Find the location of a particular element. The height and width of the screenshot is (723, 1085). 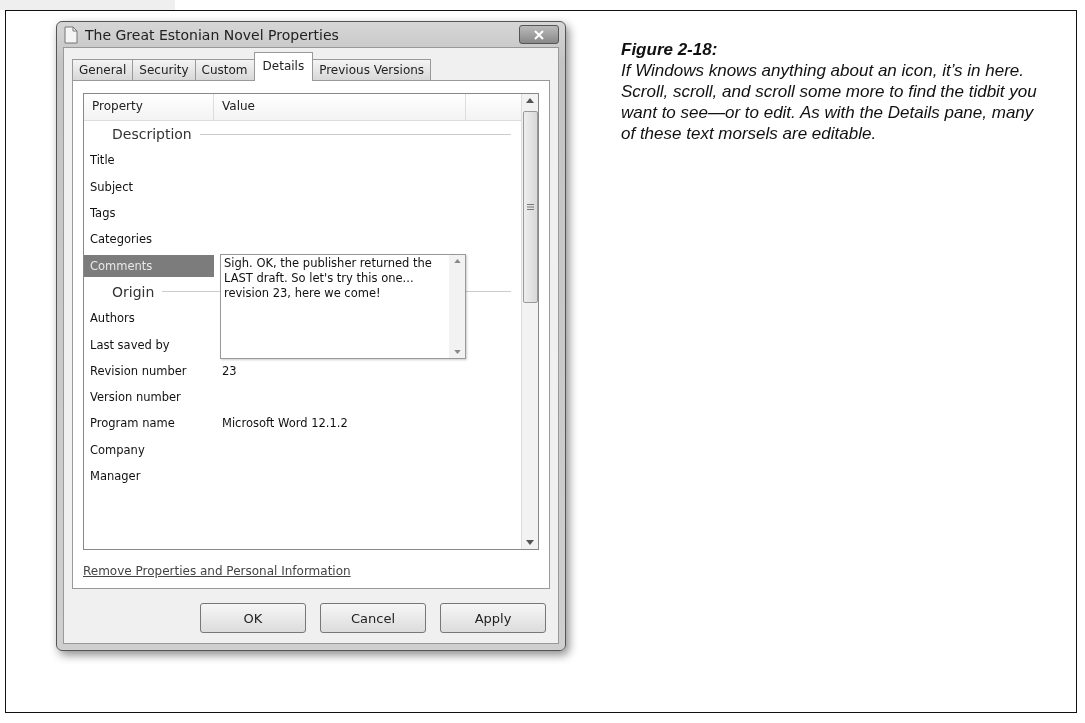

figure-label: Figure 2-18: is located at coordinates (670, 49).